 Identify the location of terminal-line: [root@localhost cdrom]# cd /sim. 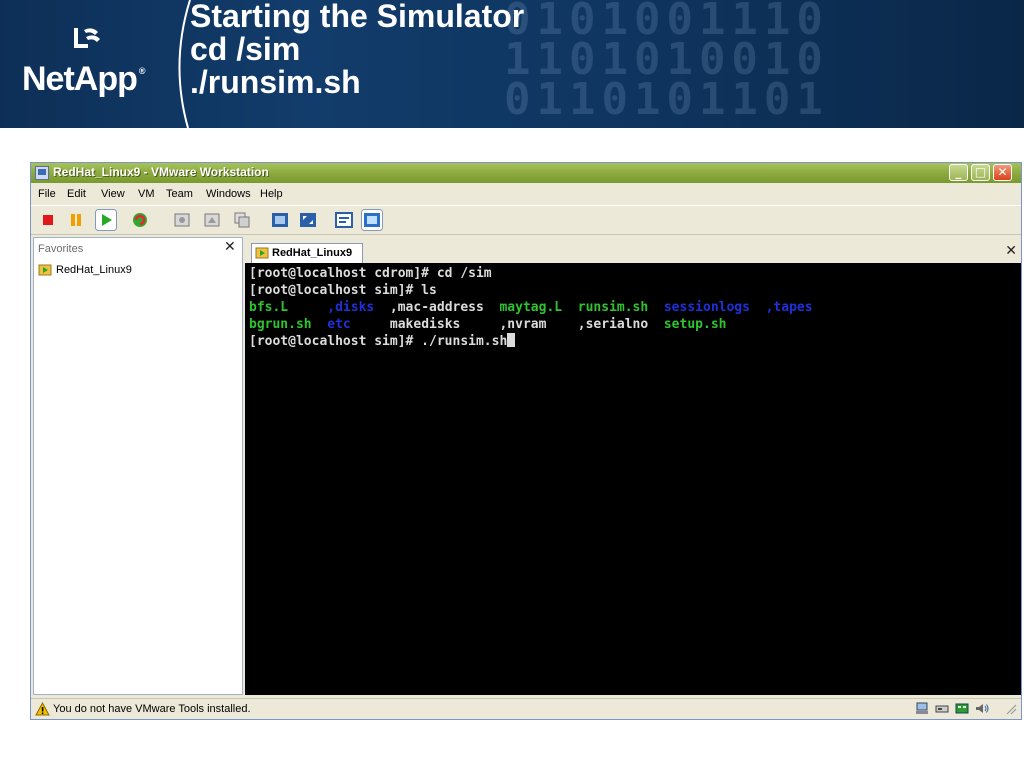
(635, 273).